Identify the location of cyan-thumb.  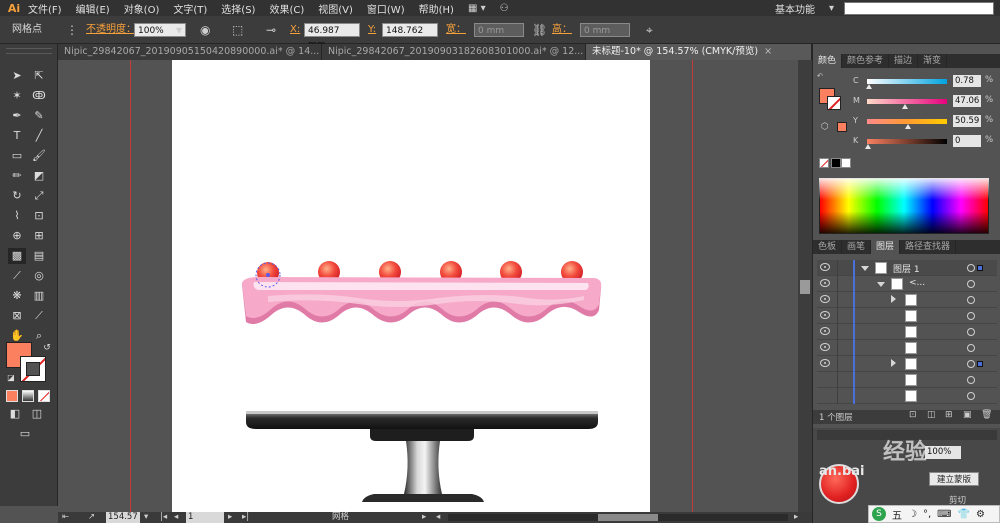
(869, 86).